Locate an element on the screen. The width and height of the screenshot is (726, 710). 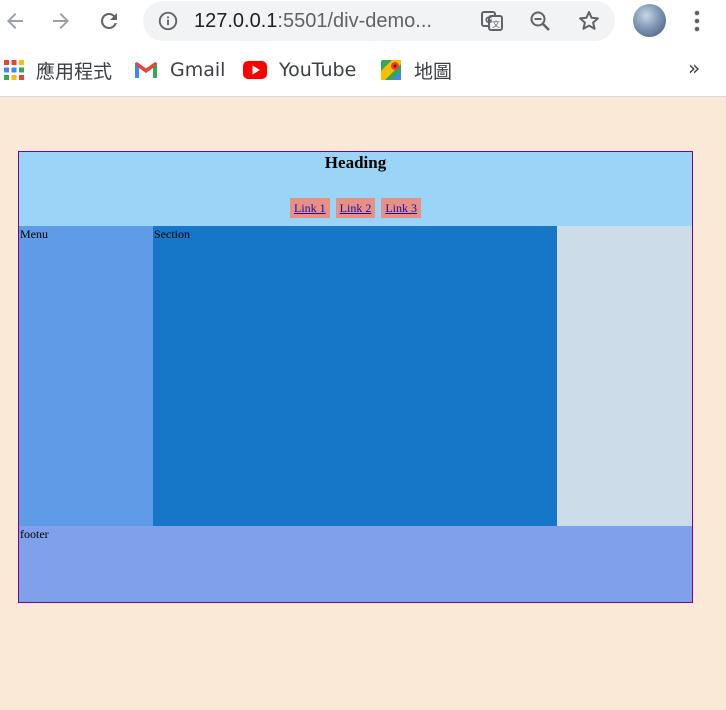
bookmark-maps: 地圖 is located at coordinates (416, 70).